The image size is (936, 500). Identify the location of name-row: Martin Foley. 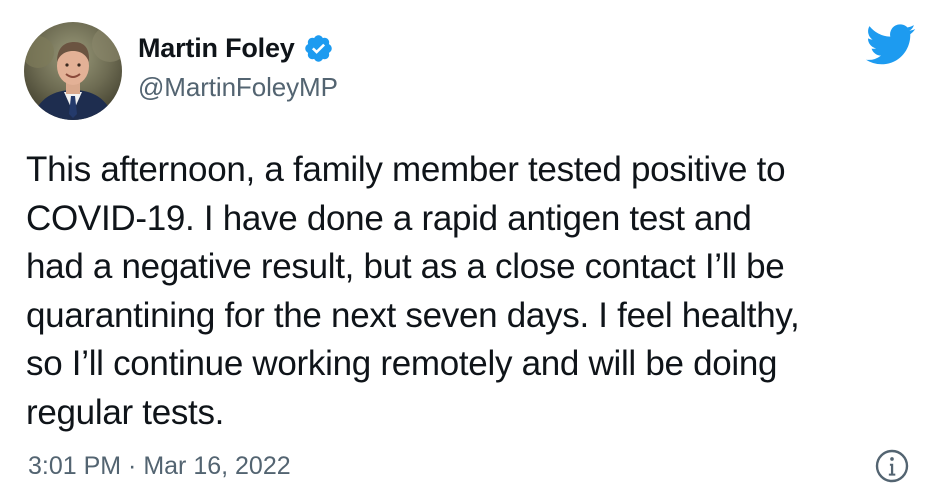
(238, 48).